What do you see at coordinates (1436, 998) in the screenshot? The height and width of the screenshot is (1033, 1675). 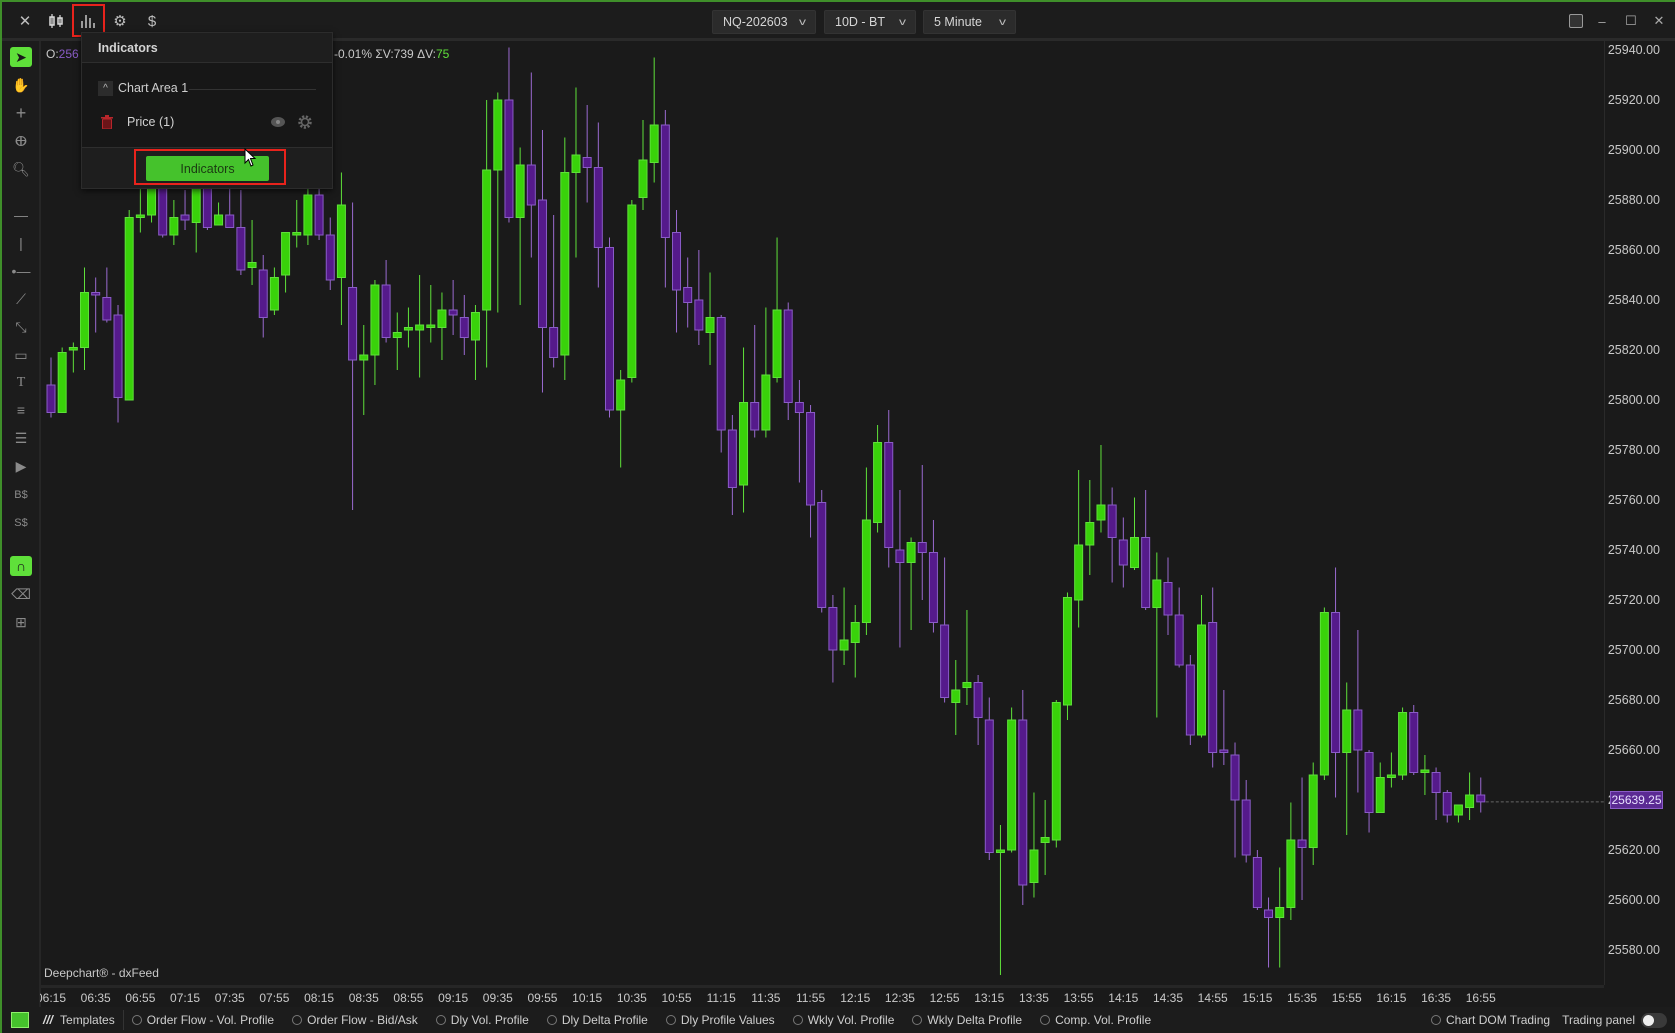 I see `time-tick-label: 16:35` at bounding box center [1436, 998].